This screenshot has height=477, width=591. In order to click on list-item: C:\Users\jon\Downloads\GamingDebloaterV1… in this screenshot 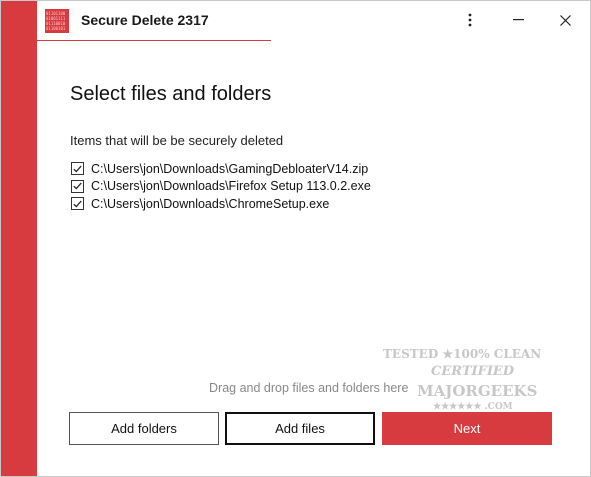, I will do `click(221, 169)`.